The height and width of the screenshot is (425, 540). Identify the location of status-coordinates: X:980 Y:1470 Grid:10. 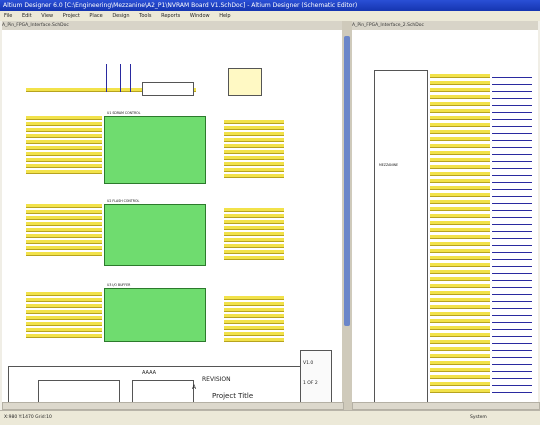
(28, 417).